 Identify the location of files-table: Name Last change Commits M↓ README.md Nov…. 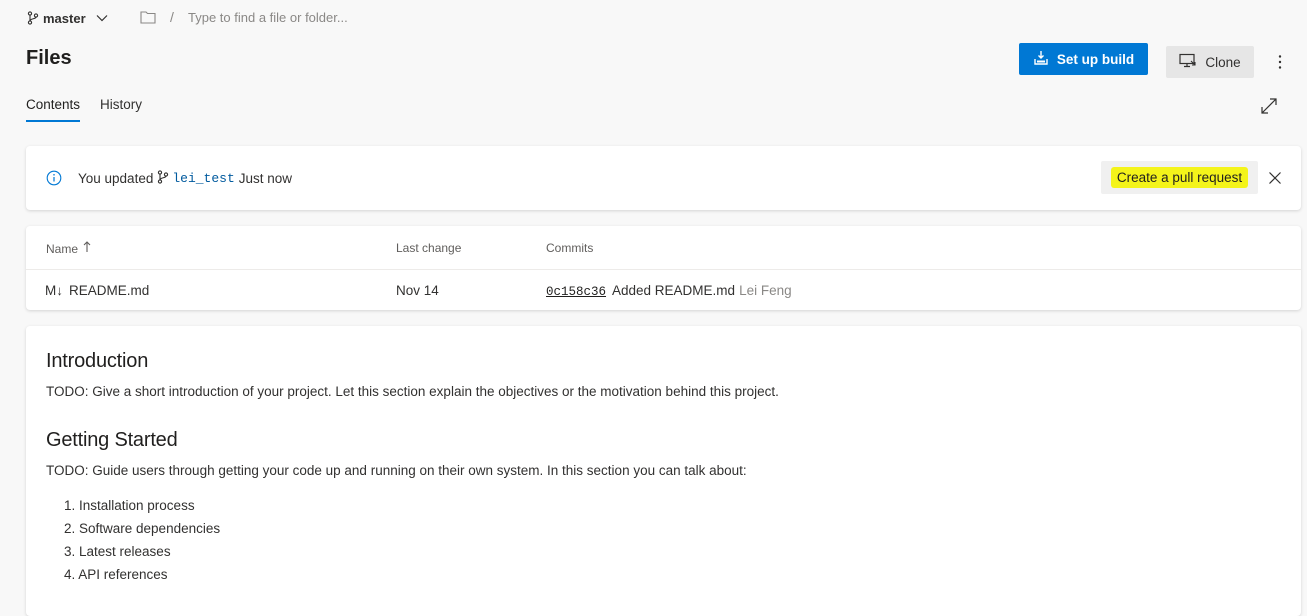
(663, 268).